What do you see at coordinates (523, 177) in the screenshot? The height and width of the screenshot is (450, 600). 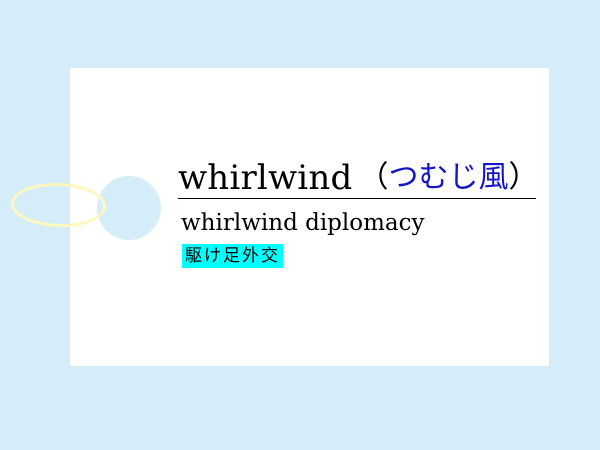 I see `reading-close-paren: ）` at bounding box center [523, 177].